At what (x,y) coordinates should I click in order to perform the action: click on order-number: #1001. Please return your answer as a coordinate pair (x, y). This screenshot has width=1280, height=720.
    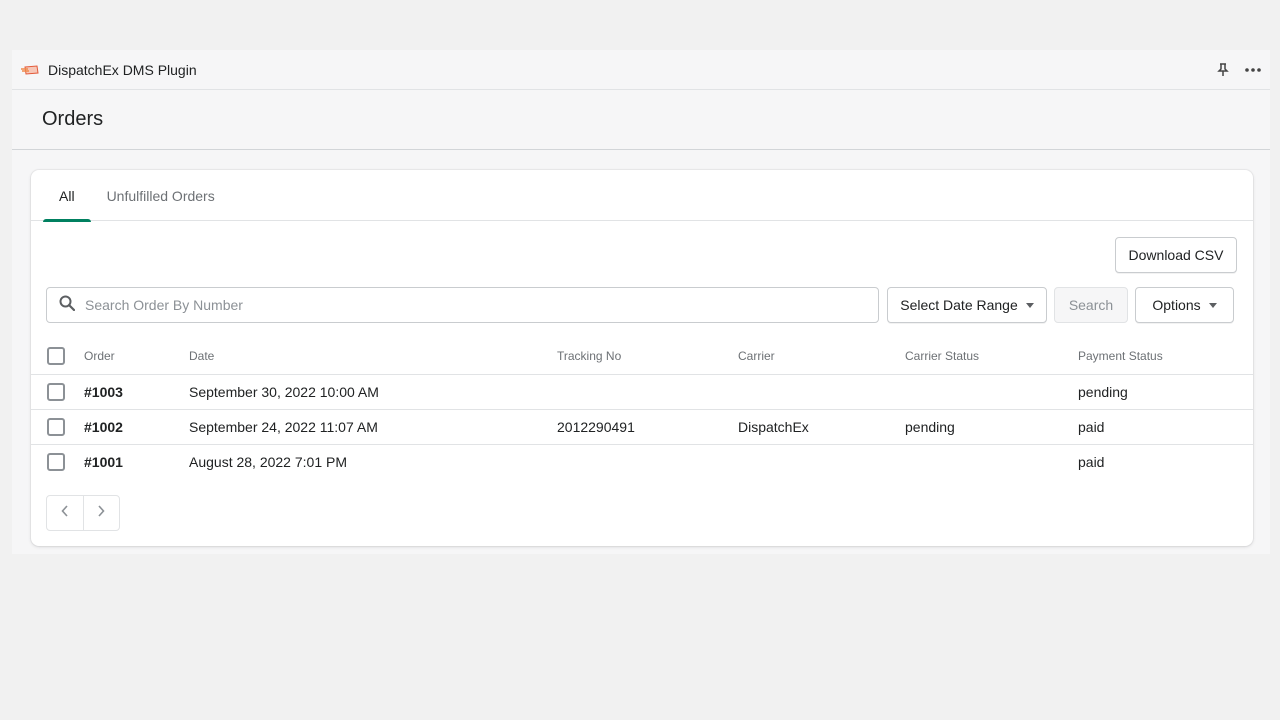
    Looking at the image, I should click on (136, 461).